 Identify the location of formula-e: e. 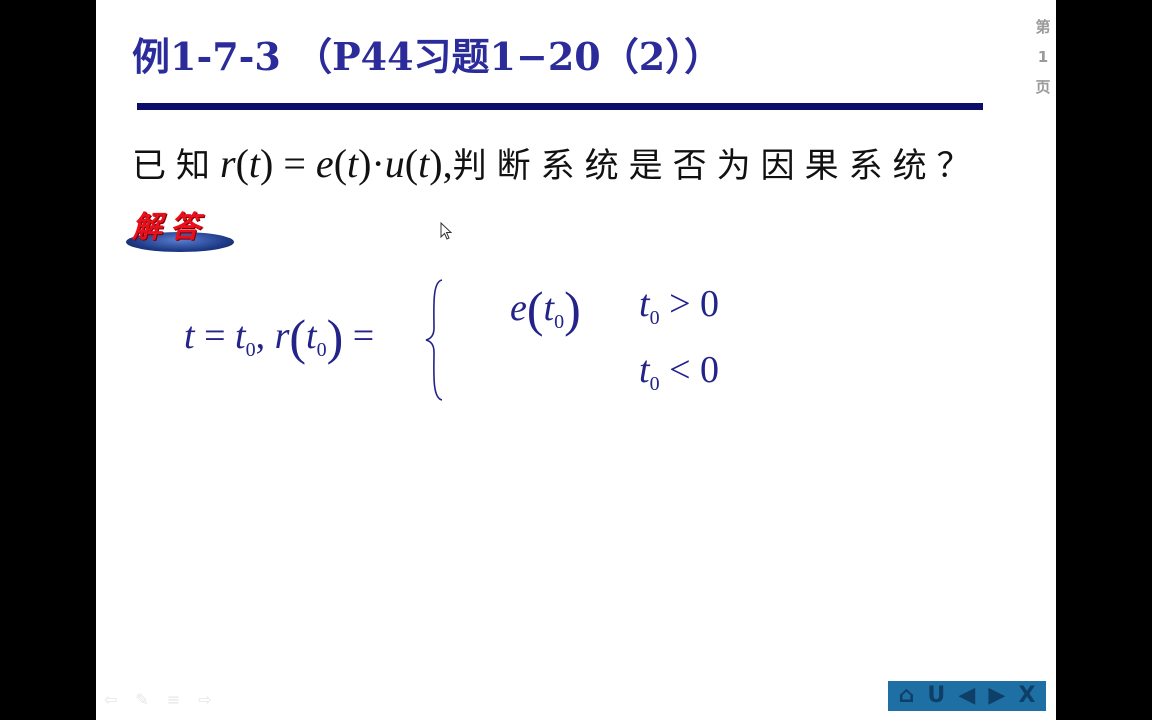
(324, 163).